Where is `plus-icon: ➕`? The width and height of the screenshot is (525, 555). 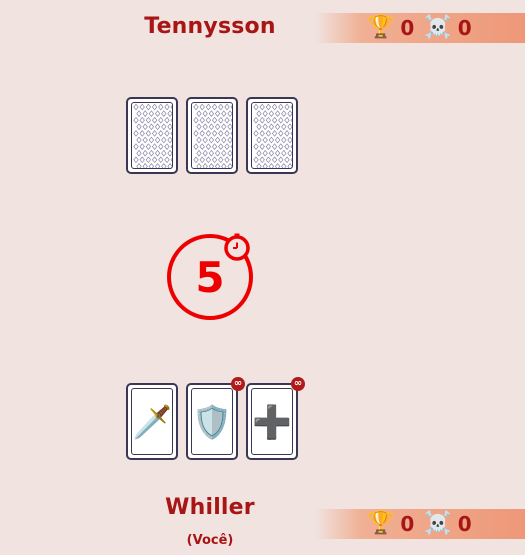 plus-icon: ➕ is located at coordinates (272, 421).